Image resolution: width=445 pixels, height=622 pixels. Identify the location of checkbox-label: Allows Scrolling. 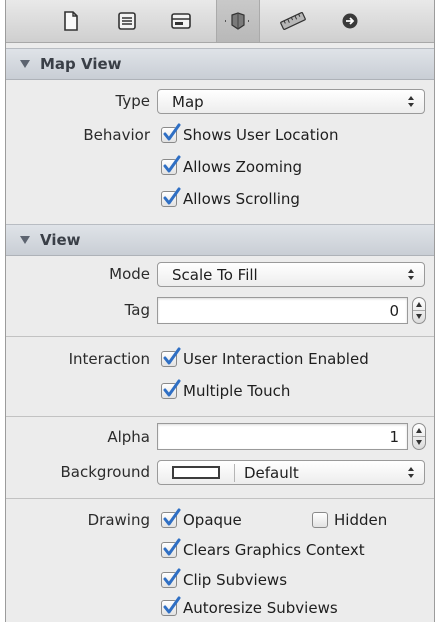
(241, 199).